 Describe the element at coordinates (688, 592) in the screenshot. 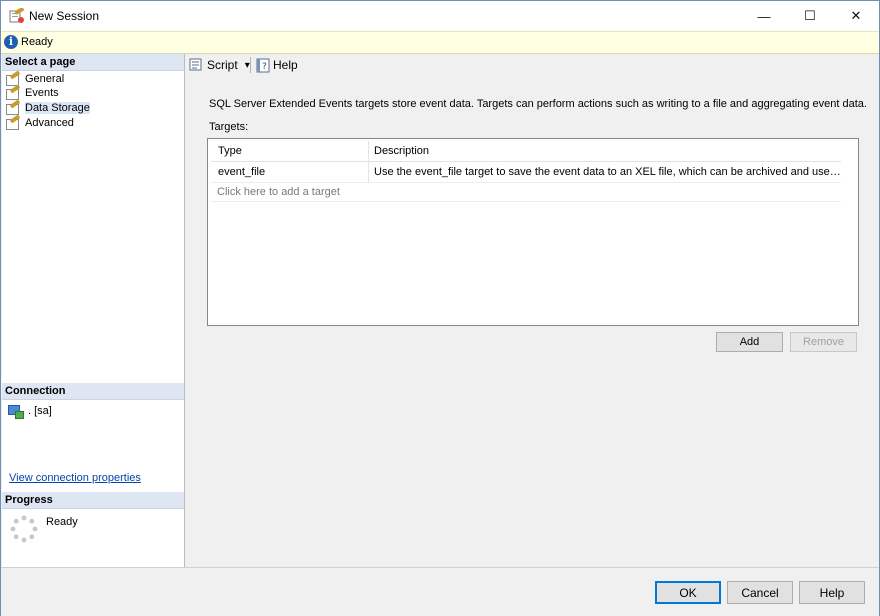

I see `ok-button: OK` at that location.